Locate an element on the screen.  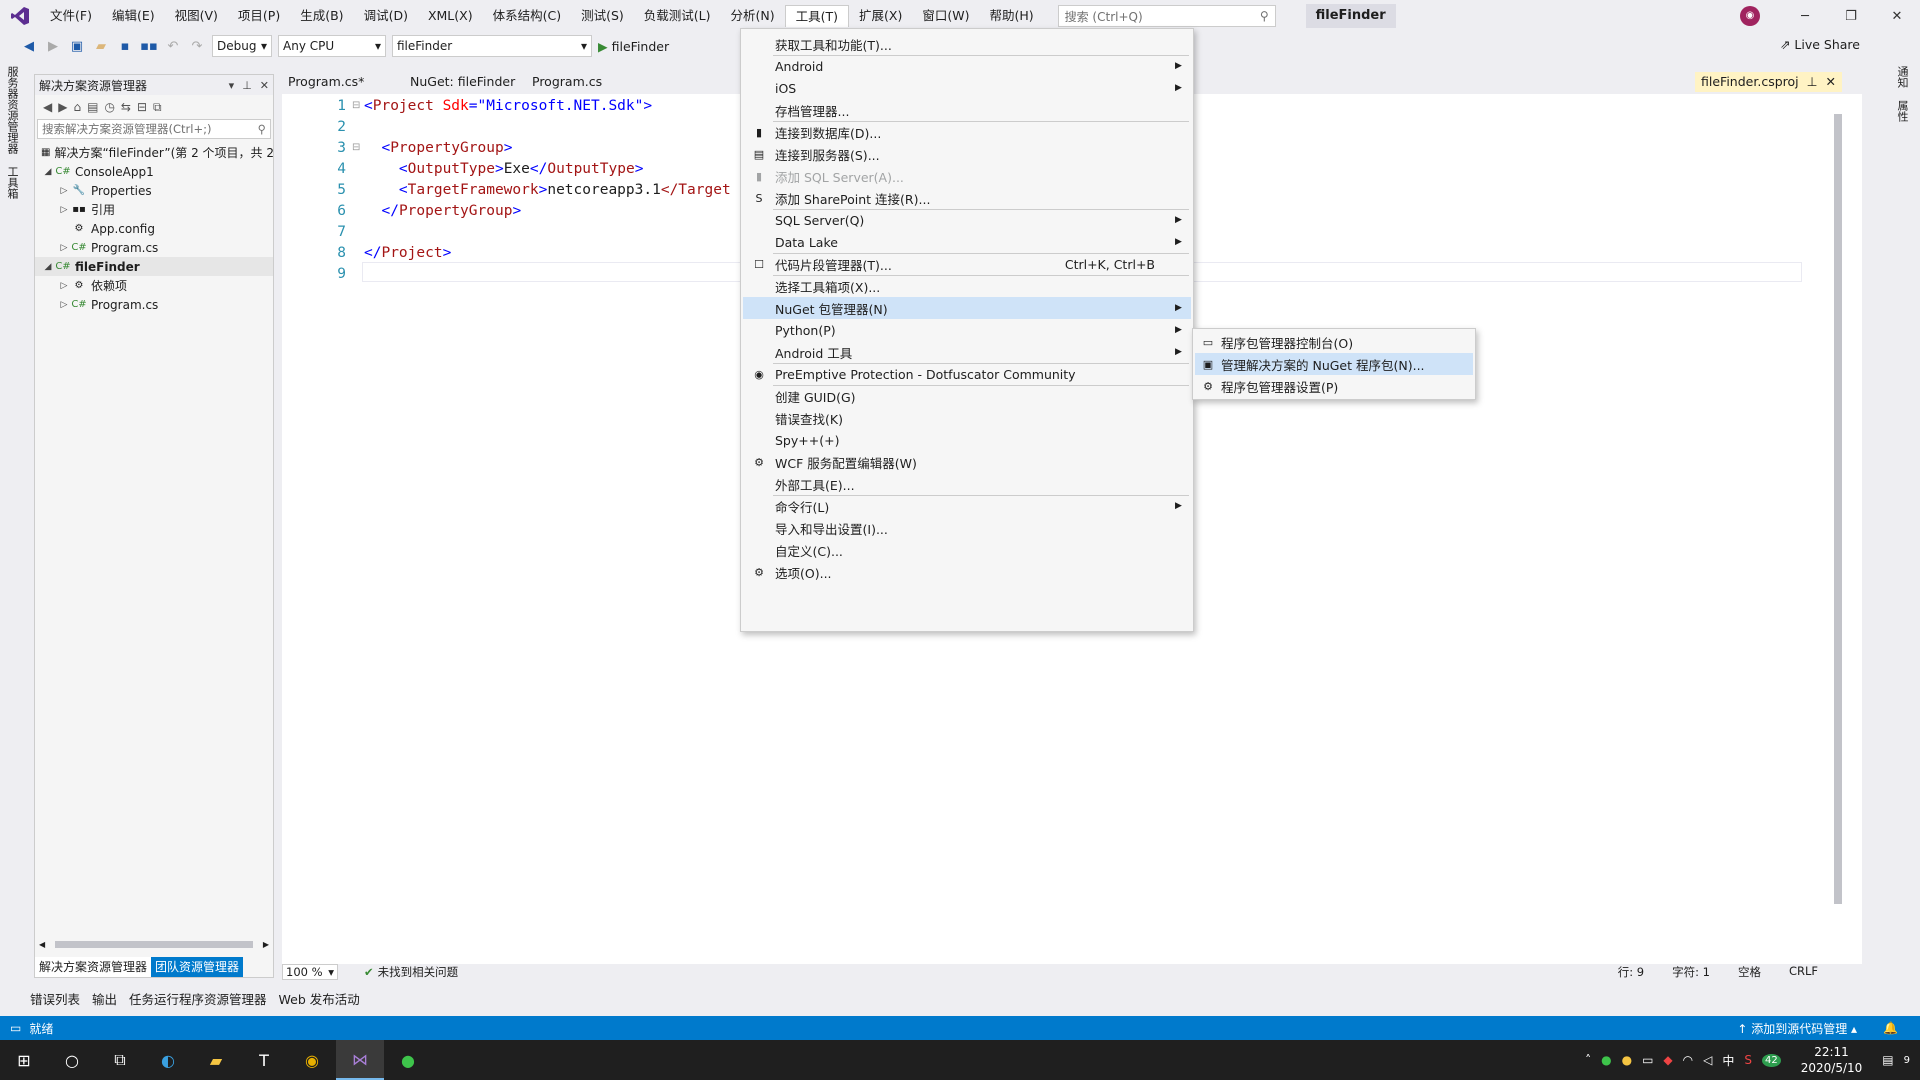
action-center-icon: ▤ is located at coordinates (1887, 1060).